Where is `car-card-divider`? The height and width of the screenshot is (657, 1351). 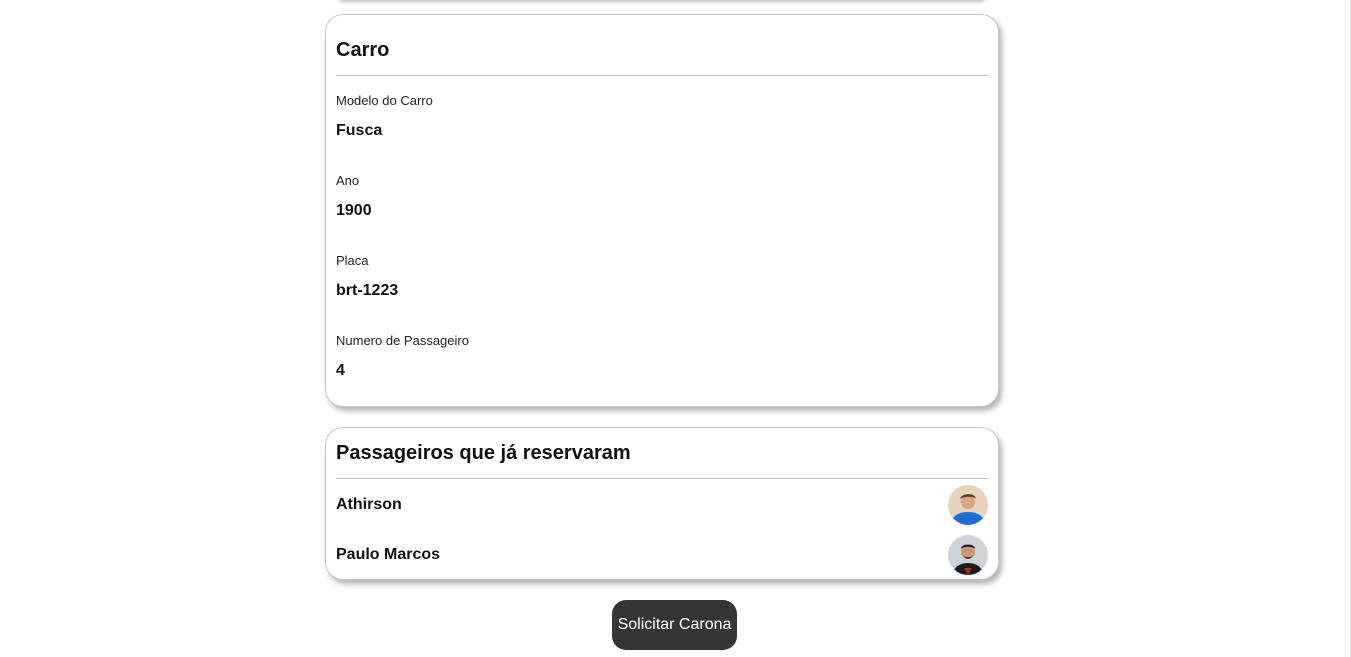 car-card-divider is located at coordinates (662, 75).